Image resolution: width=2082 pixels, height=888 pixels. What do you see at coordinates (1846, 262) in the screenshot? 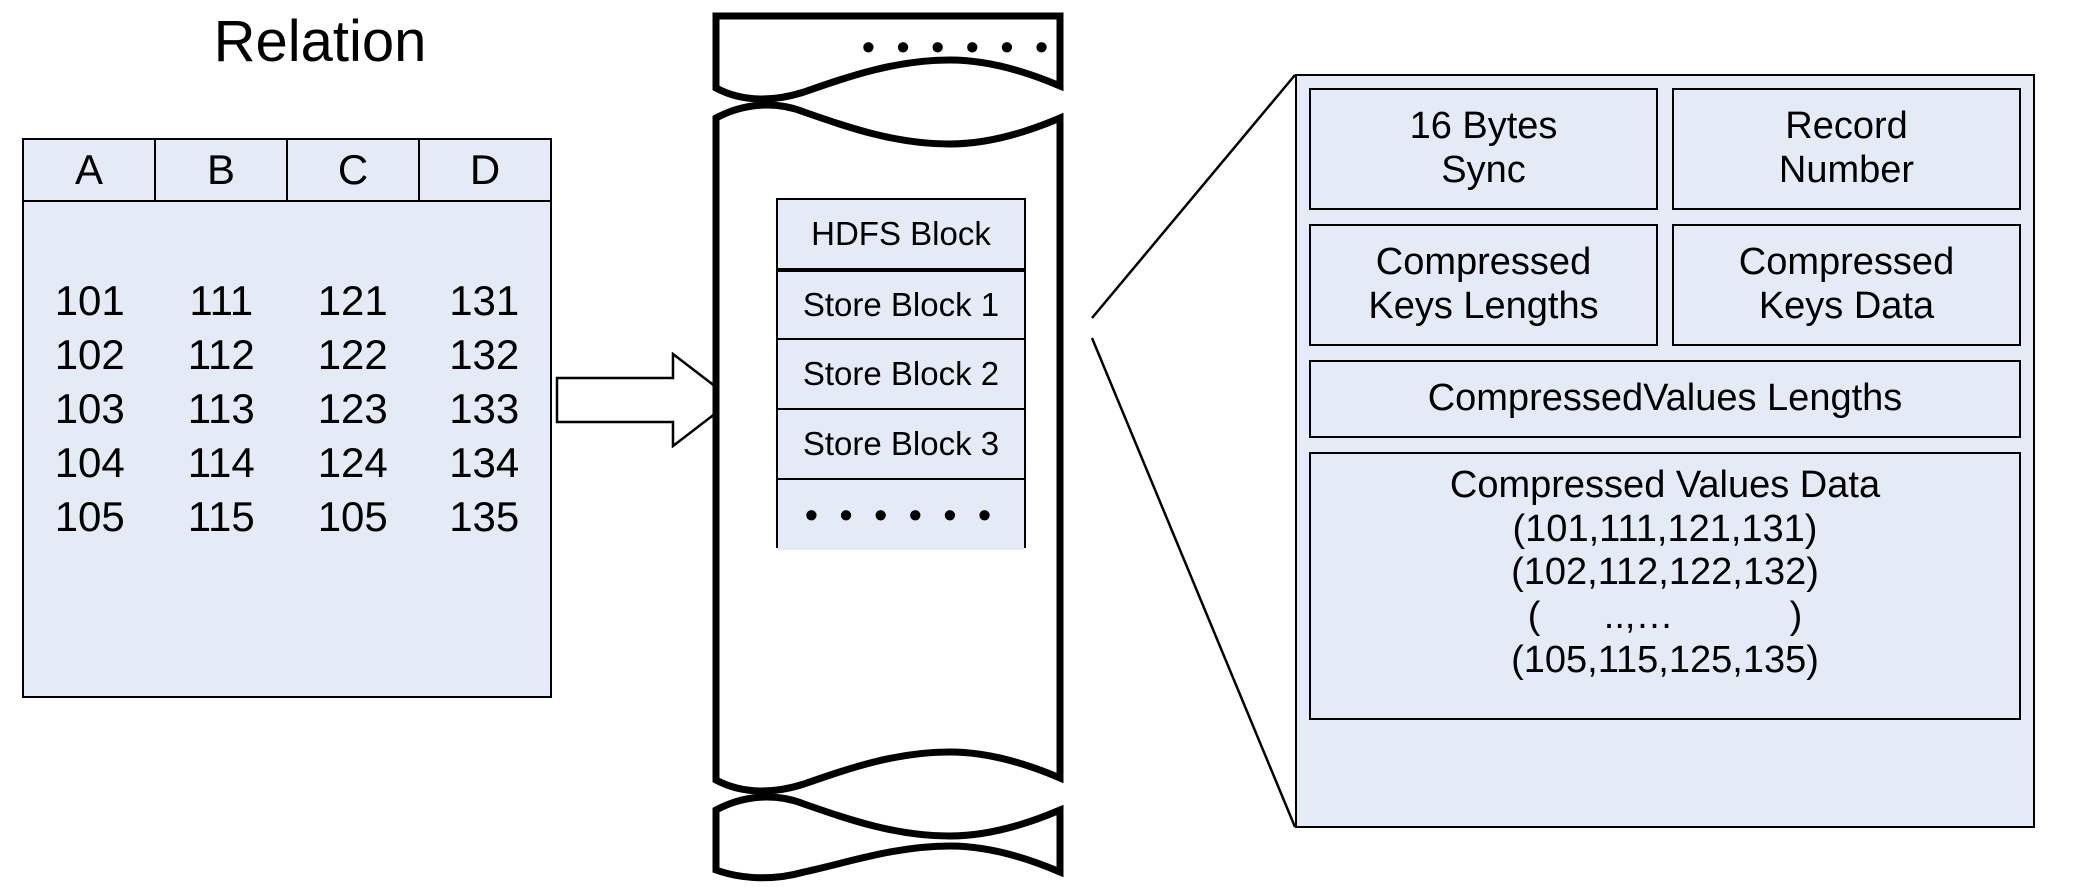
I see `compressed-keys-data-line1: Compressed` at bounding box center [1846, 262].